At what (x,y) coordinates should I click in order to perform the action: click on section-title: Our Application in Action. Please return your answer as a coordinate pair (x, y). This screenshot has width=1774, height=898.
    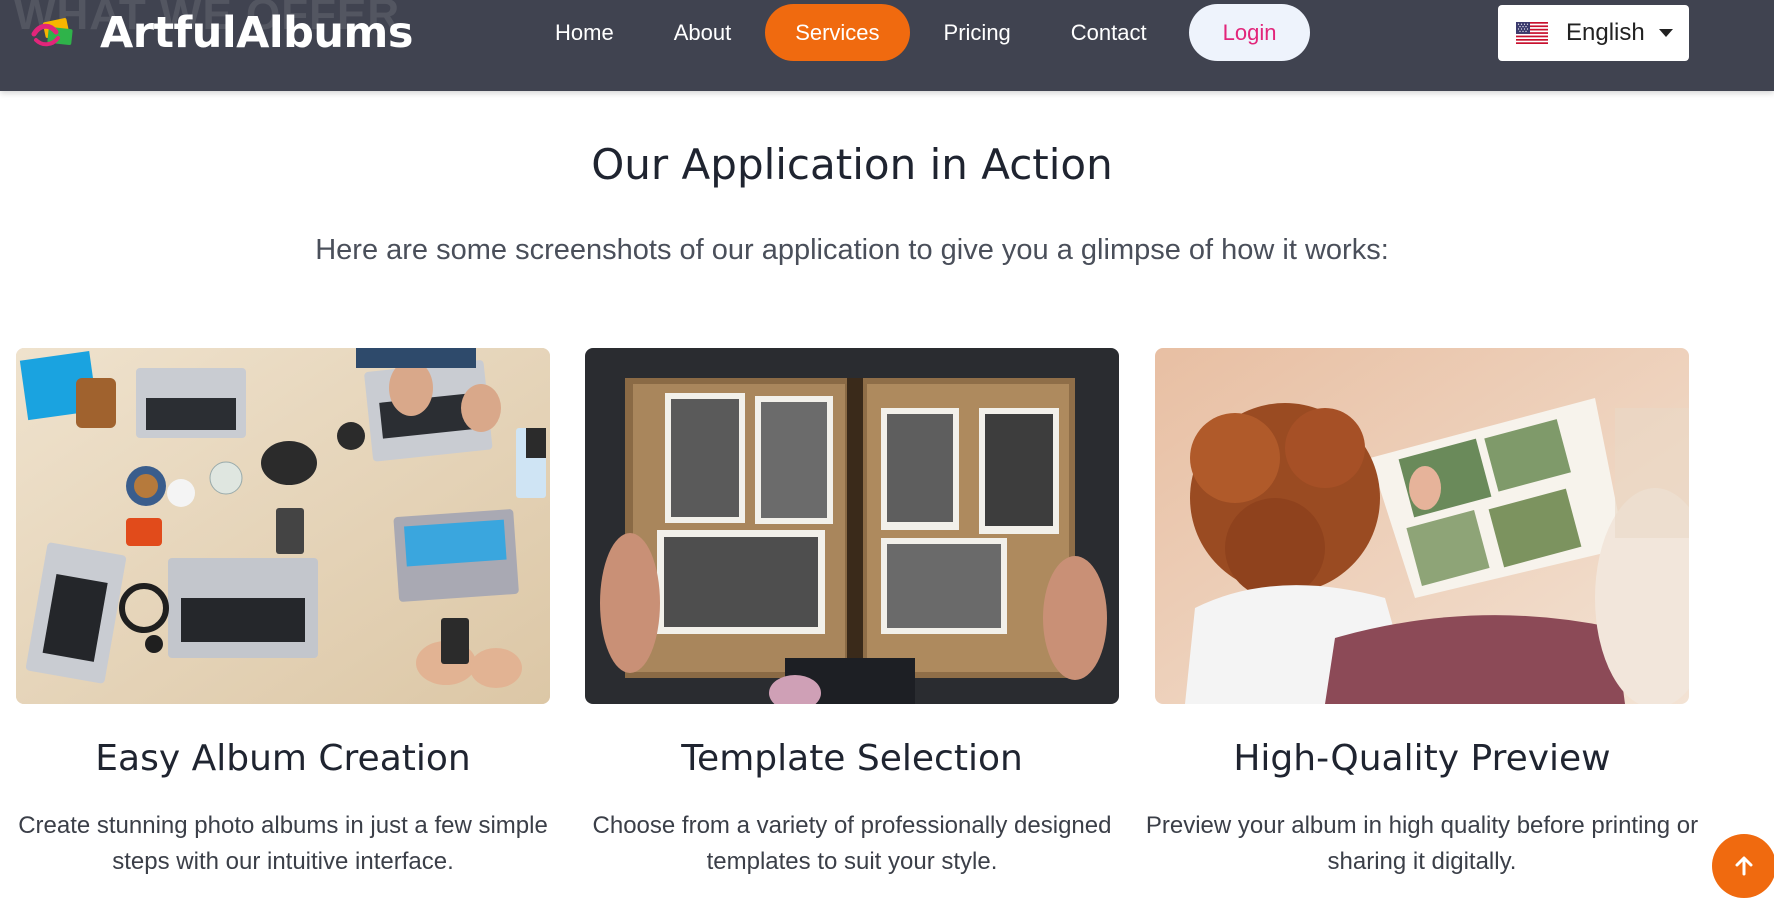
    Looking at the image, I should click on (852, 164).